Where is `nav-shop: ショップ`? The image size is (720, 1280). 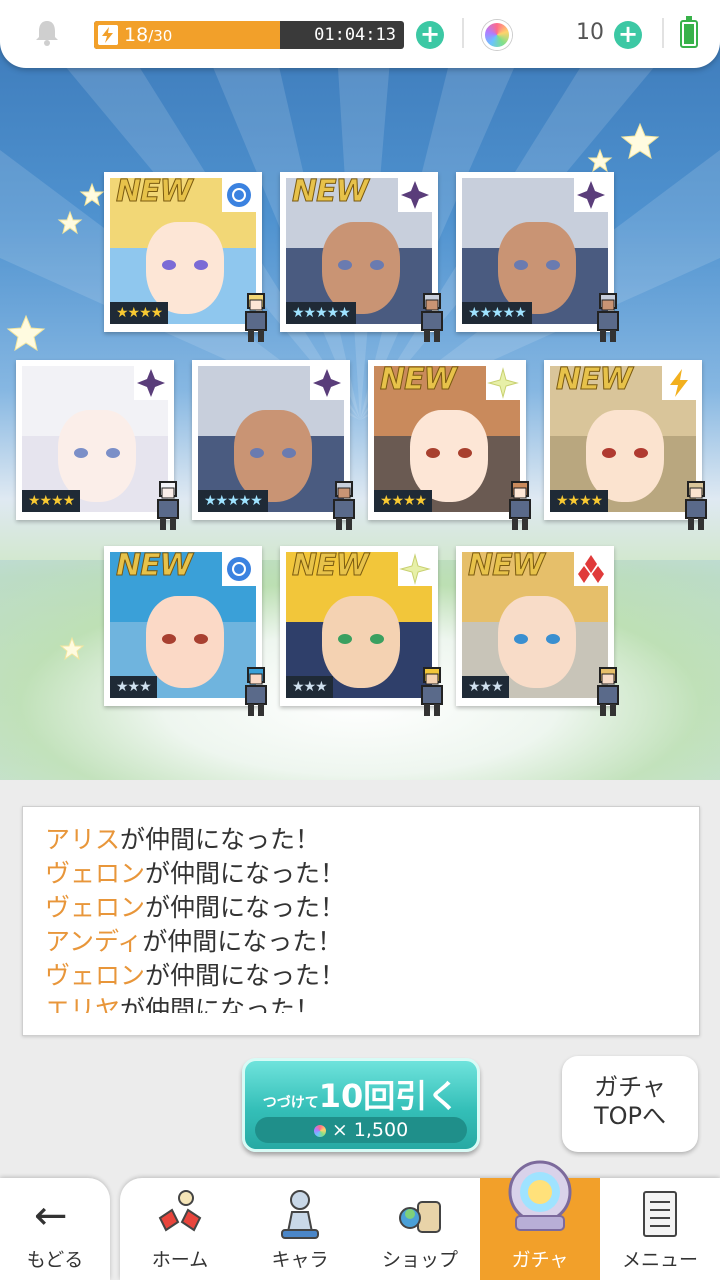 nav-shop: ショップ is located at coordinates (420, 1229).